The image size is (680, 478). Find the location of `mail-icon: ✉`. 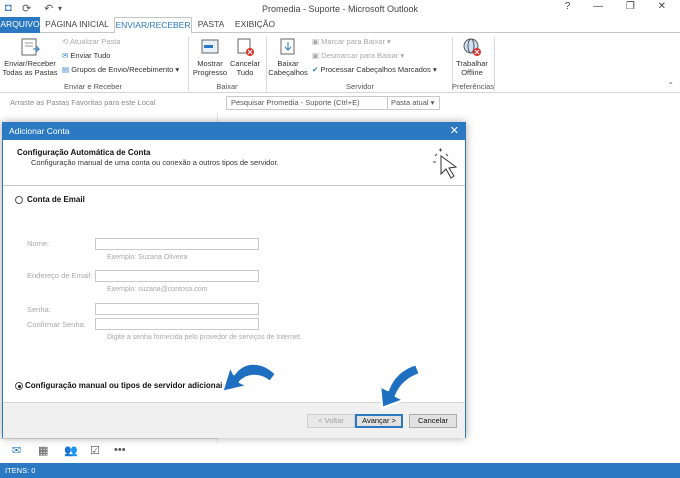

mail-icon: ✉ is located at coordinates (16, 450).